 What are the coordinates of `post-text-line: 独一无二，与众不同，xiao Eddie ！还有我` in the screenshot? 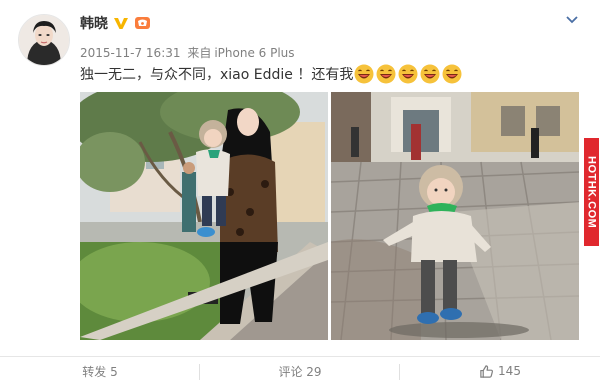 It's located at (271, 74).